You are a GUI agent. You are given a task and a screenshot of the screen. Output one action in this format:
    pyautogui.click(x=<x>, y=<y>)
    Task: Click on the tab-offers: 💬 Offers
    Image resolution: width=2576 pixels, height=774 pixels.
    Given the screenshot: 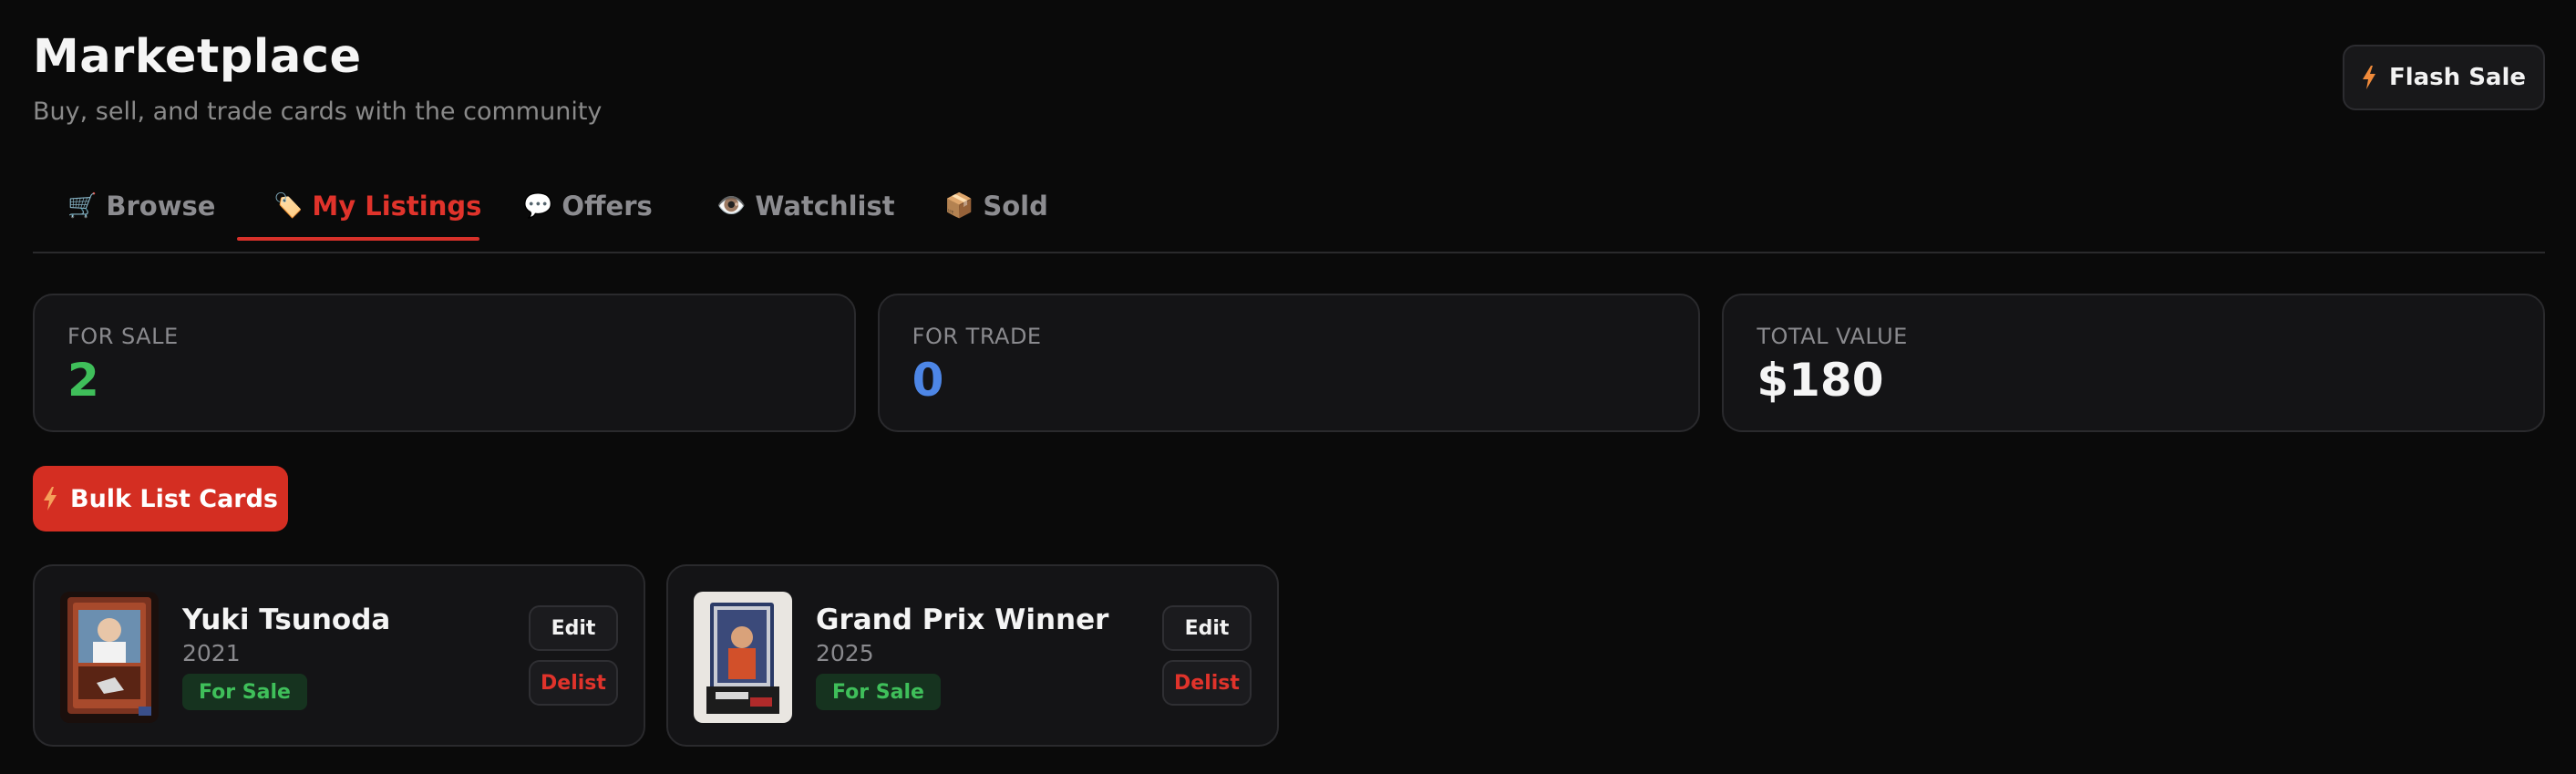 What is the action you would take?
    pyautogui.click(x=588, y=206)
    